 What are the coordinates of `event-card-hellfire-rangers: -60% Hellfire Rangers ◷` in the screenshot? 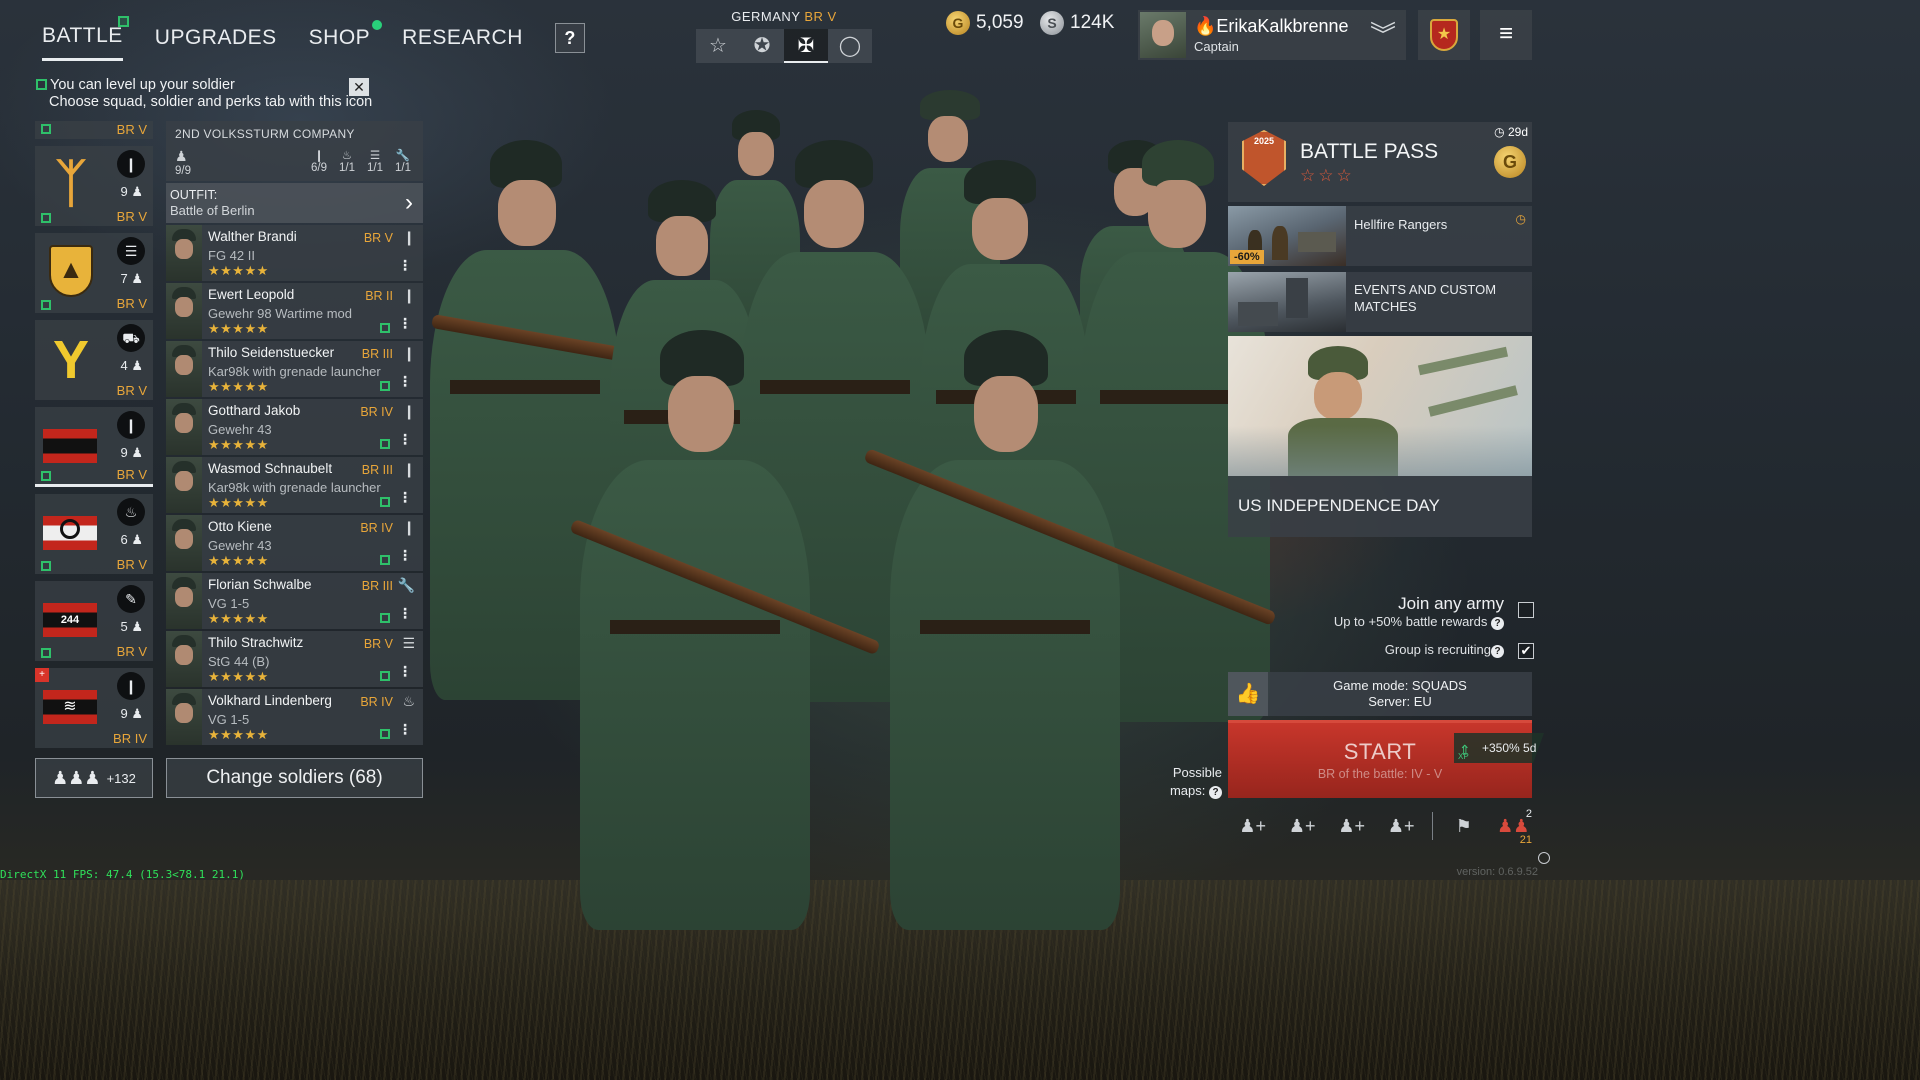 It's located at (1380, 236).